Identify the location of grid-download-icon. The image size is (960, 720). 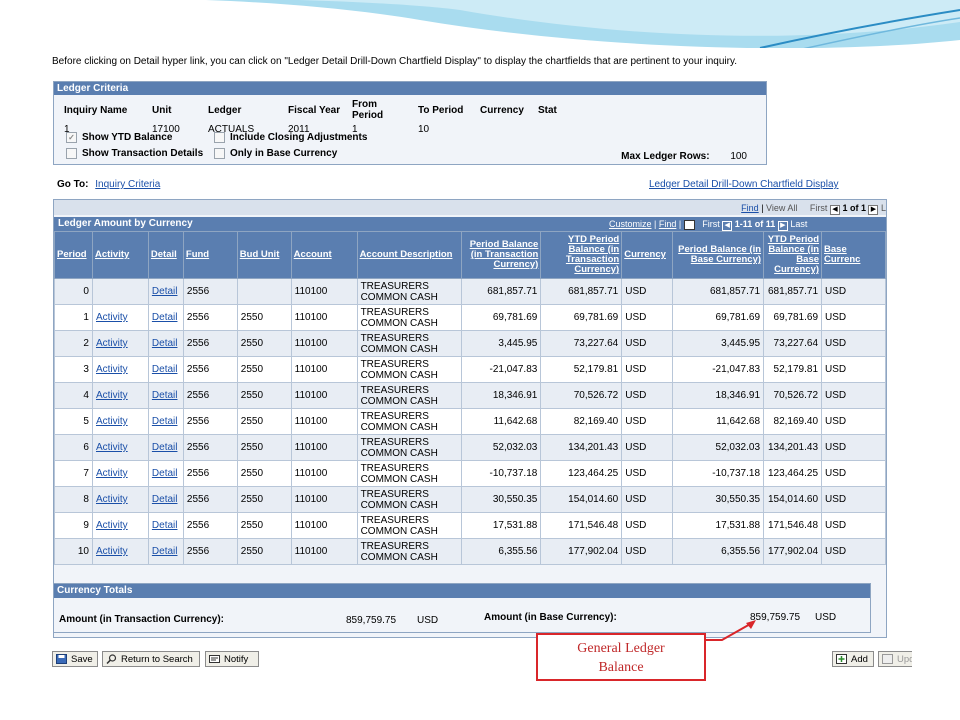
(689, 224).